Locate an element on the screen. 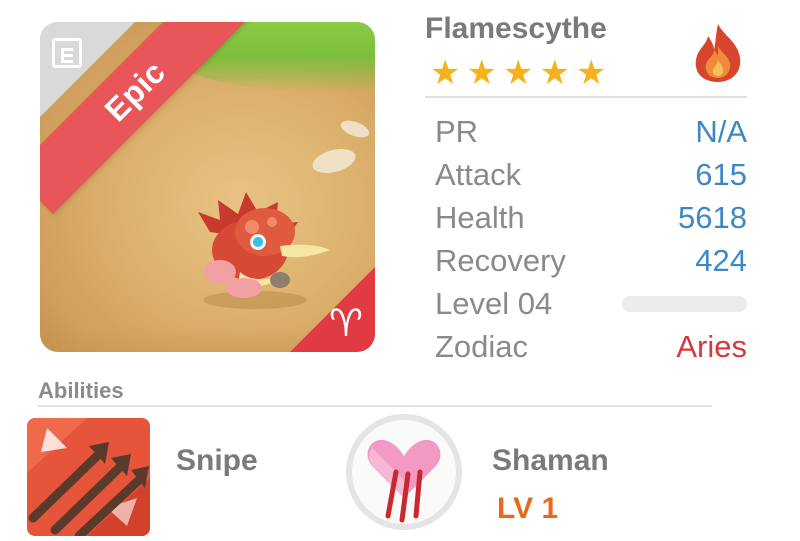 The width and height of the screenshot is (800, 541). monster-name: Flamescythe is located at coordinates (516, 28).